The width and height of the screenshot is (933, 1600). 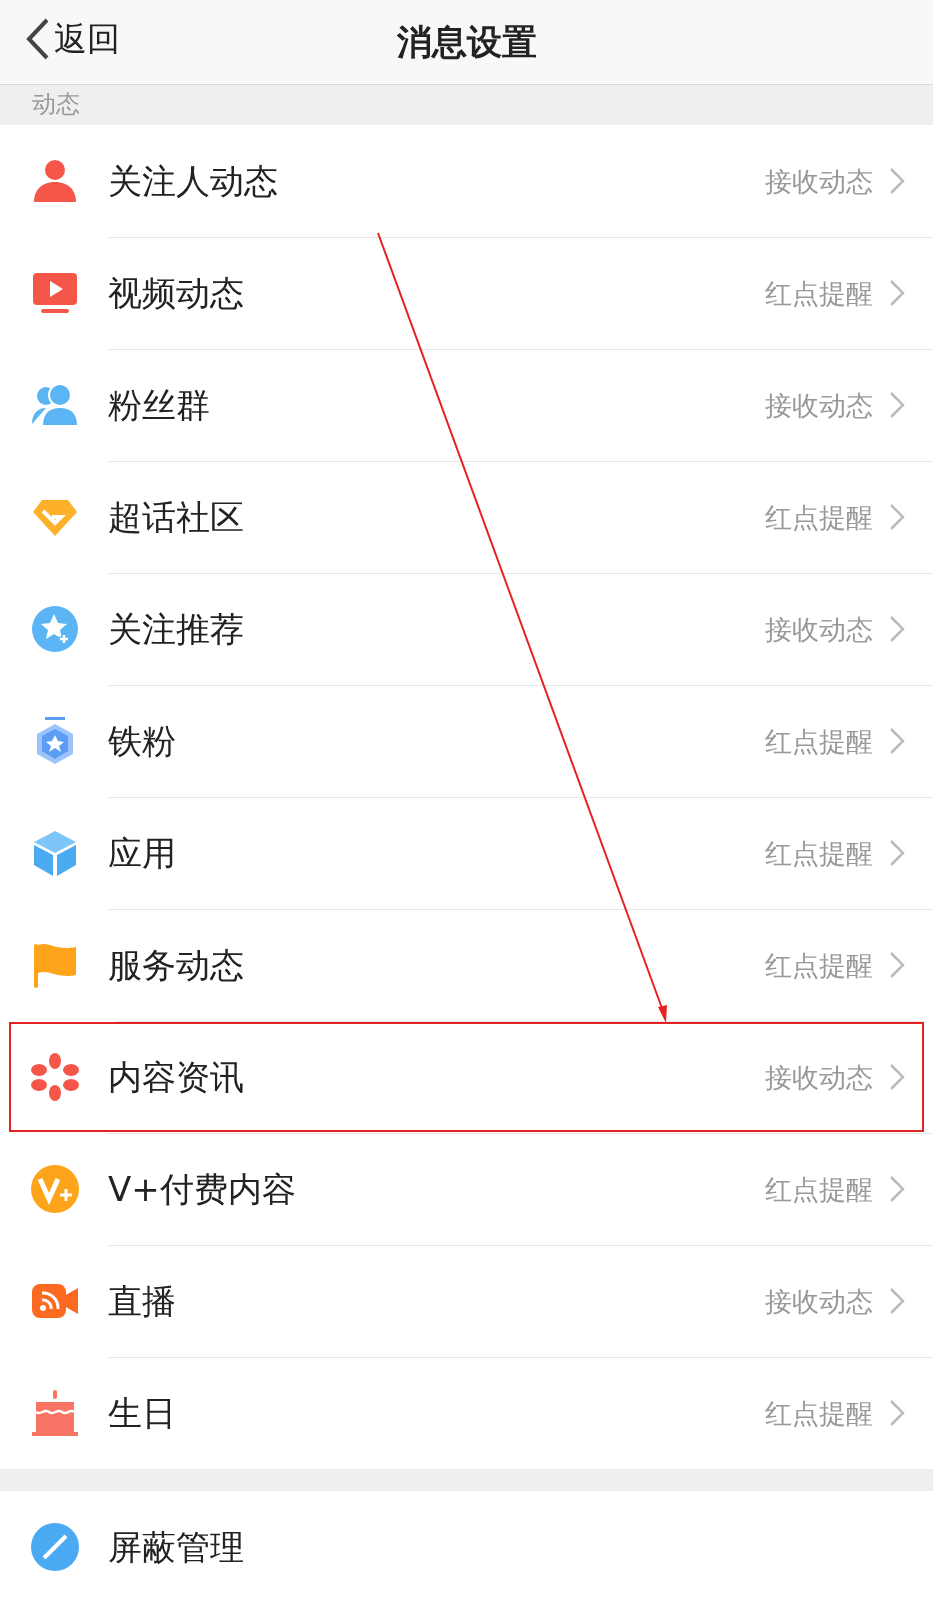 I want to click on row-label: 关注人动态, so click(x=193, y=181).